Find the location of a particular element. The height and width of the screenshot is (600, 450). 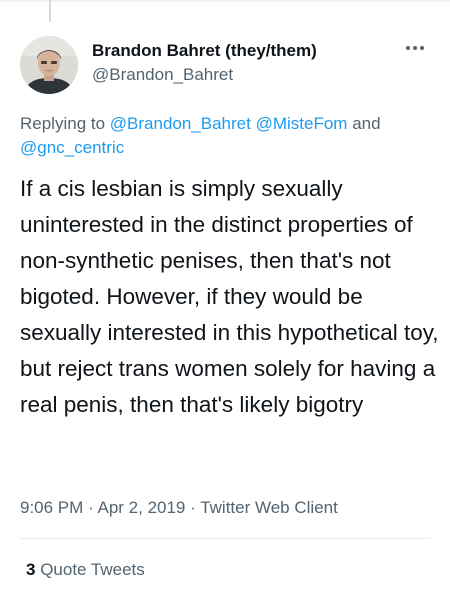

mention-link: @MisteFom is located at coordinates (302, 123).